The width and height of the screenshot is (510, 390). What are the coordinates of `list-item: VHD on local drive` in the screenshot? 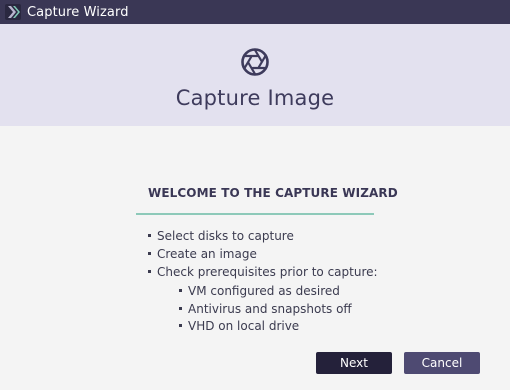 It's located at (265, 327).